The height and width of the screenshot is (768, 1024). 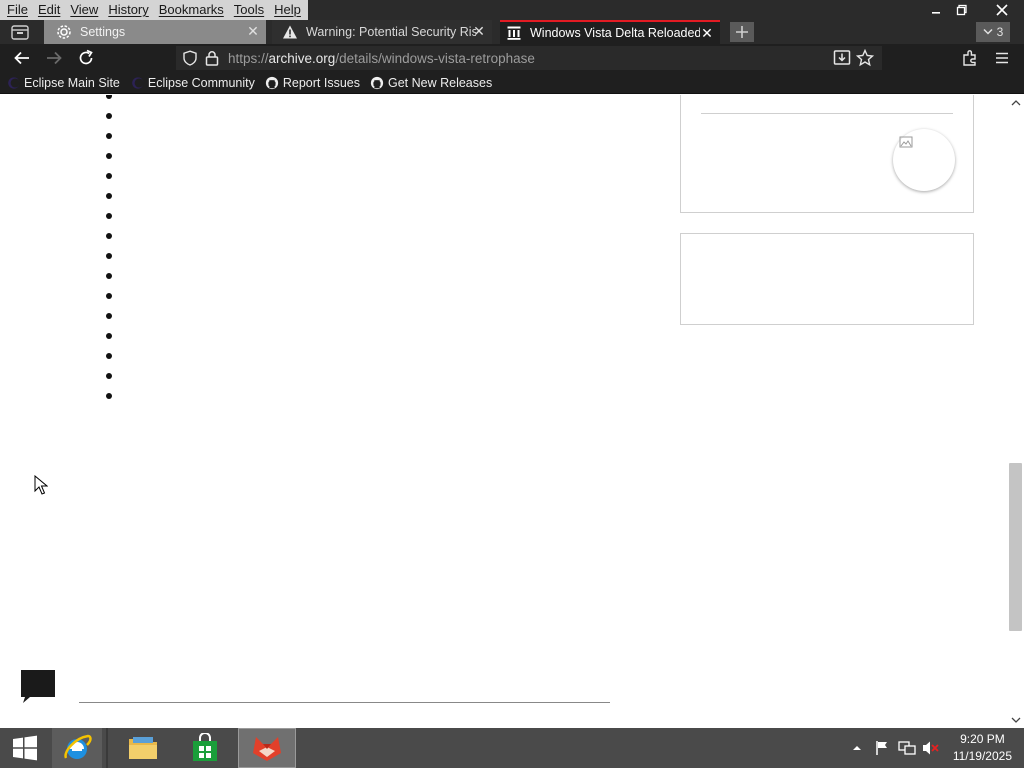 What do you see at coordinates (982, 748) in the screenshot?
I see `system-clock: 9:20 PM 11/19/2025` at bounding box center [982, 748].